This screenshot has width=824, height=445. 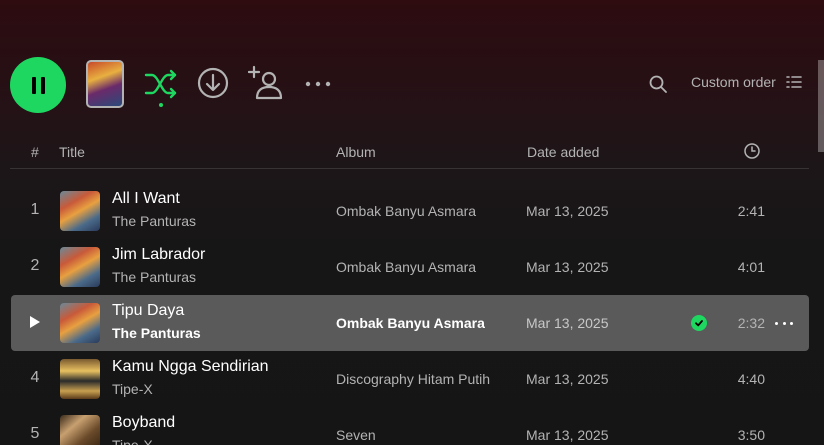 I want to click on search-icon, so click(x=658, y=84).